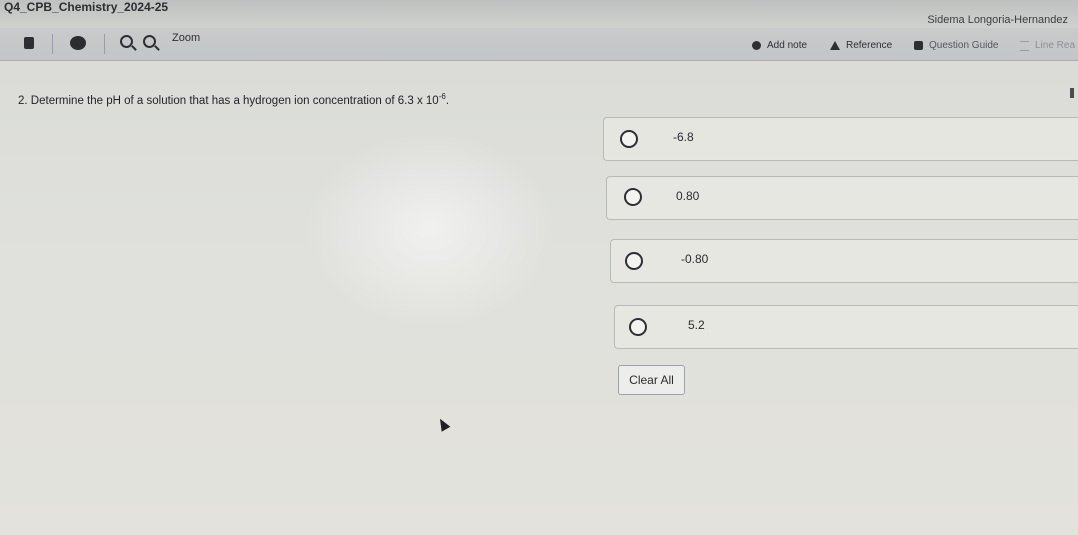 The image size is (1078, 535). I want to click on choice-label: -0.80, so click(695, 259).